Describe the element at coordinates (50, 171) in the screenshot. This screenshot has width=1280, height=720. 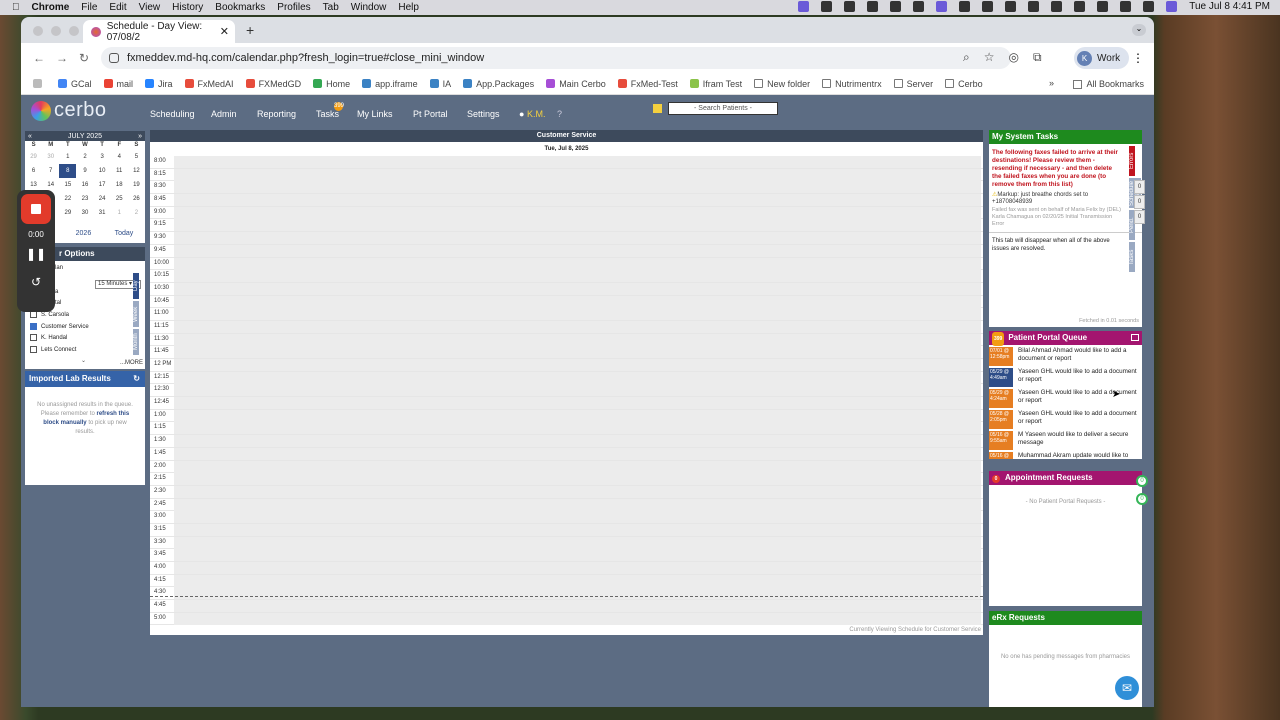
I see `calendar-day: 7` at that location.